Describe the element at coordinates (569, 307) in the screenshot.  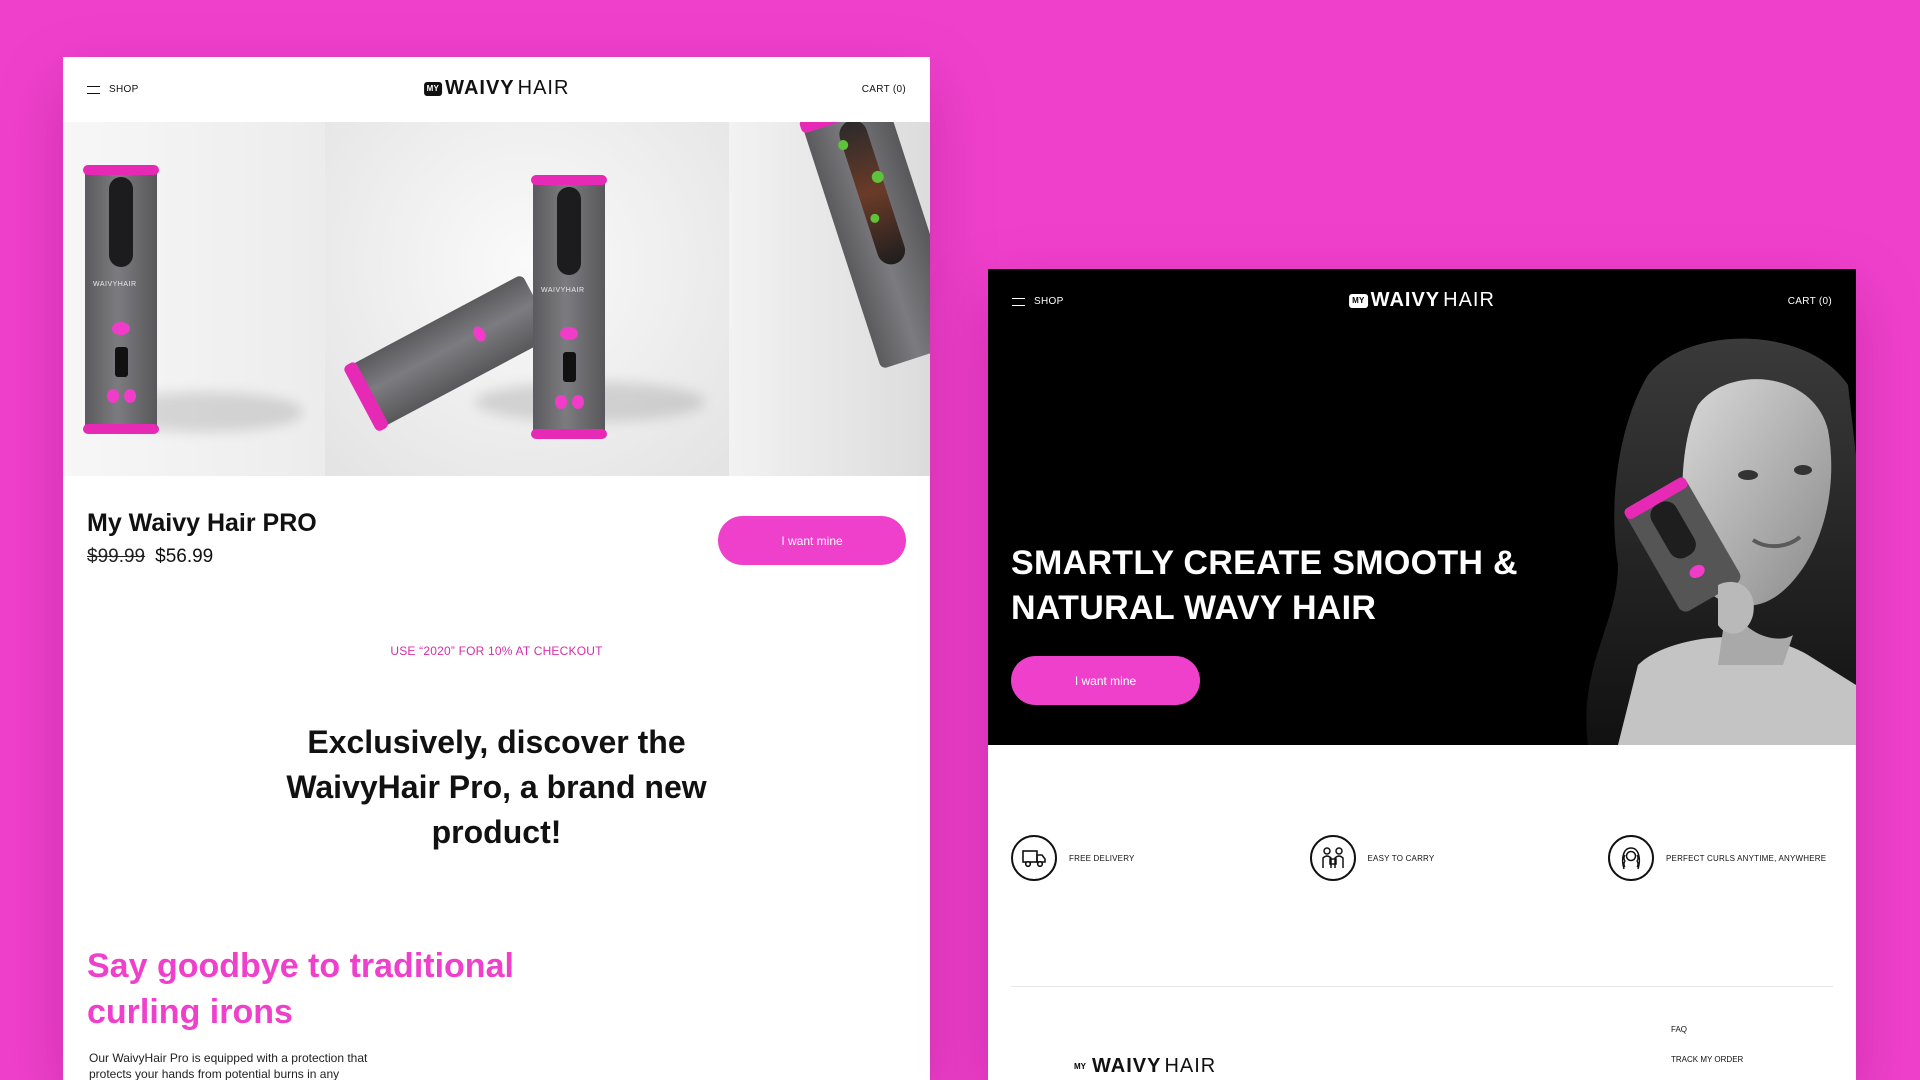
I see `curler-device-standing: WAIVYHAIR` at that location.